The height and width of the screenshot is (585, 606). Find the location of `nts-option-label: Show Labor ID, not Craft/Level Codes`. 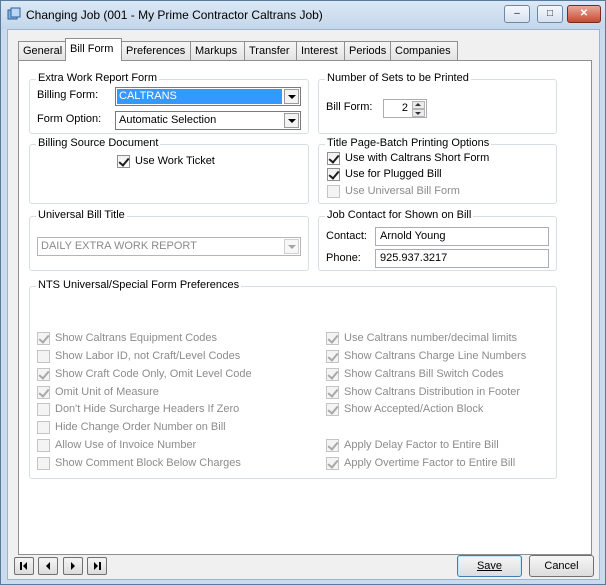

nts-option-label: Show Labor ID, not Craft/Level Codes is located at coordinates (148, 355).